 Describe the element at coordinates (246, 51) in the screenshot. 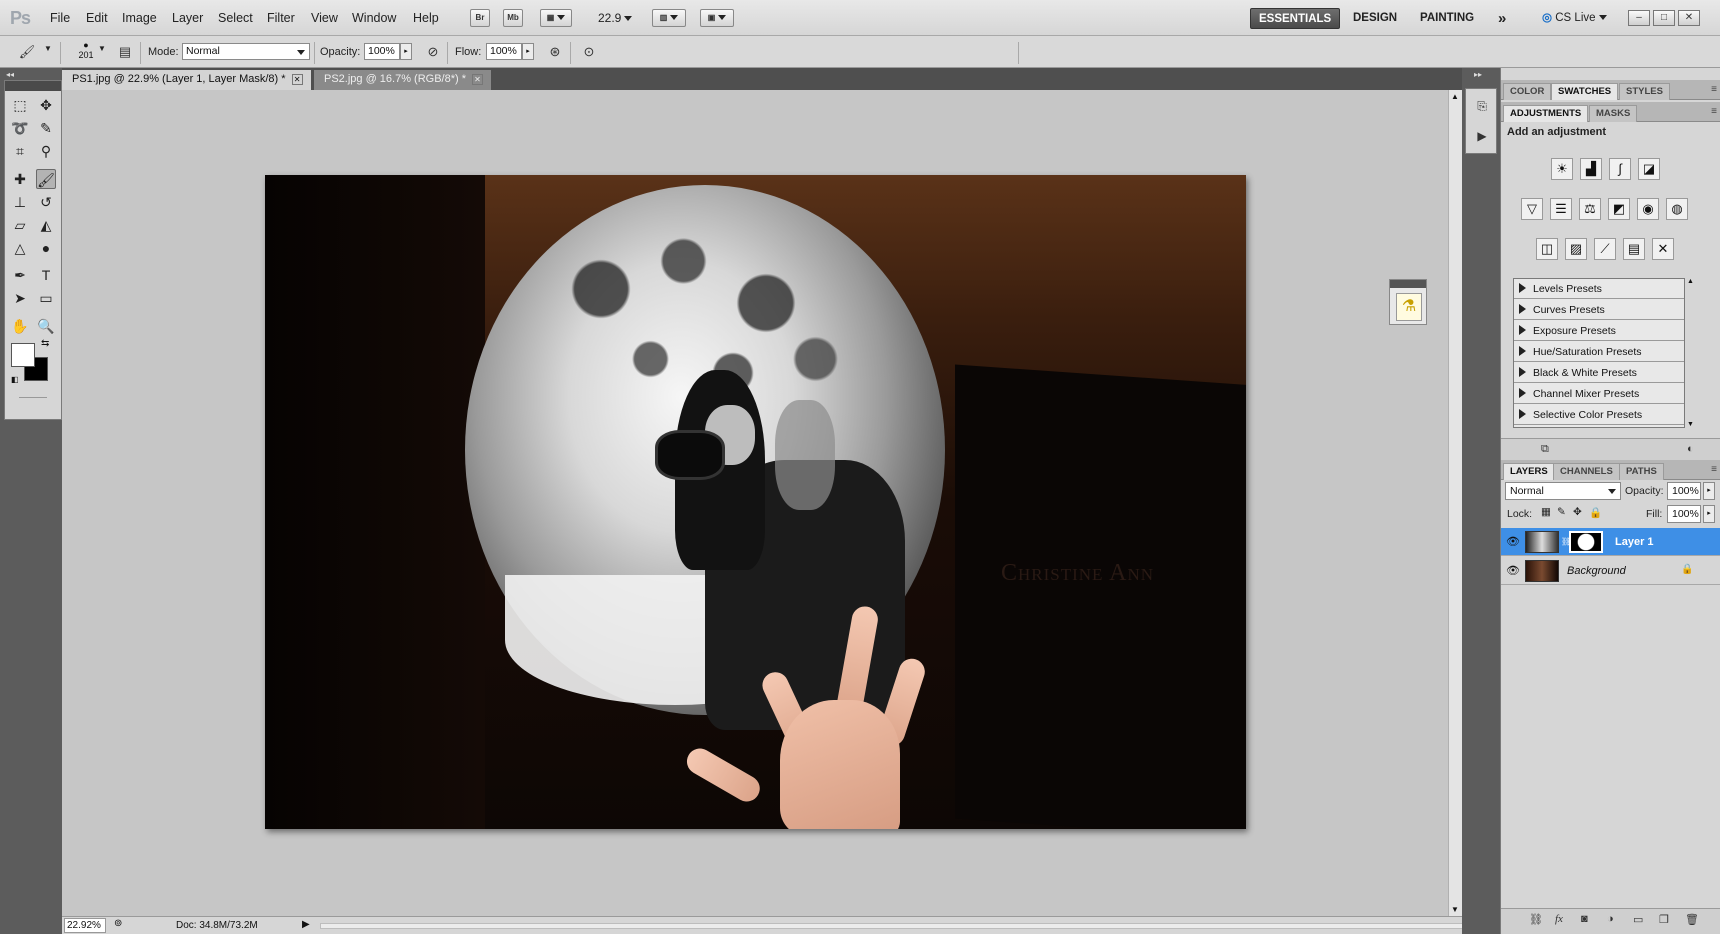

I see `mode-select: Normal` at that location.